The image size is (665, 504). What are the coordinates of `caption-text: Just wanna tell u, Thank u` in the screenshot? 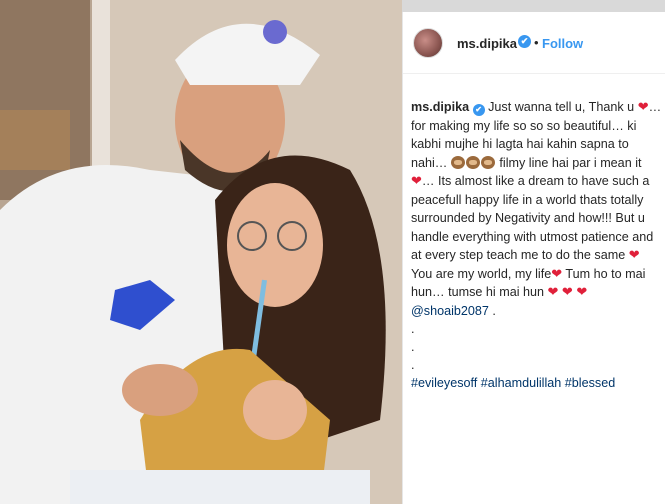 It's located at (561, 107).